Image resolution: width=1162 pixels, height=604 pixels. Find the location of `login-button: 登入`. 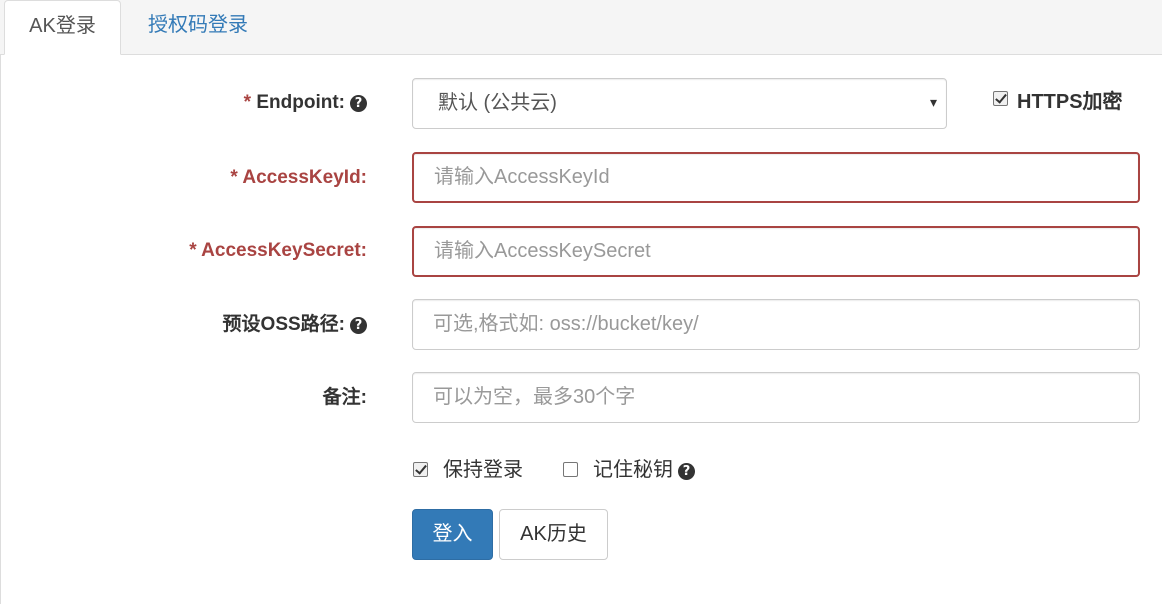

login-button: 登入 is located at coordinates (452, 534).